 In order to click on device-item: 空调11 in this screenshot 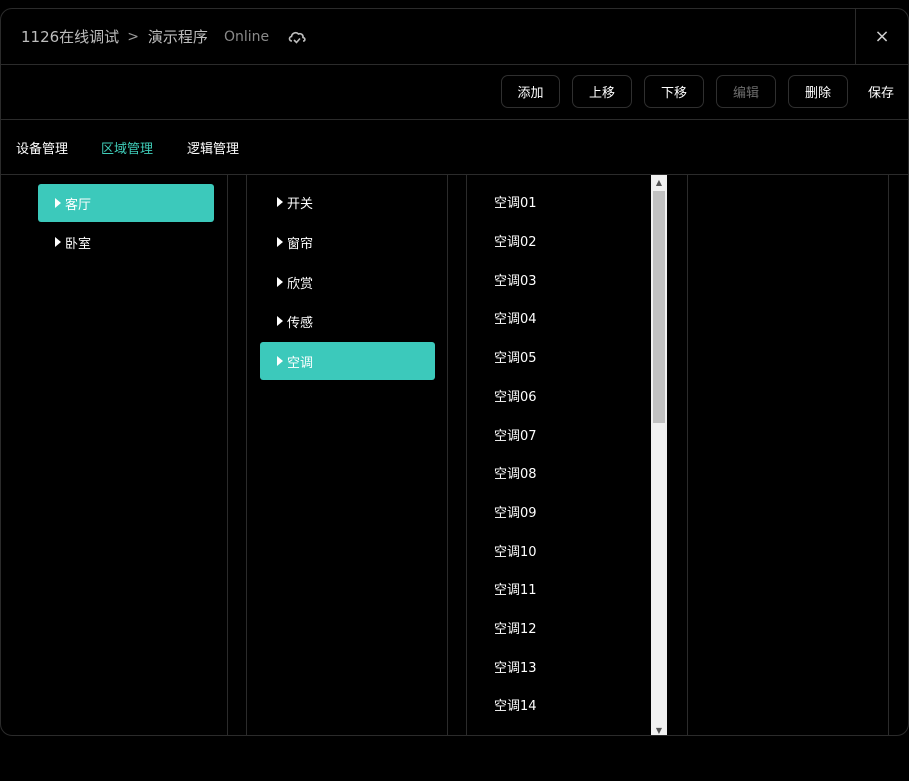, I will do `click(515, 588)`.